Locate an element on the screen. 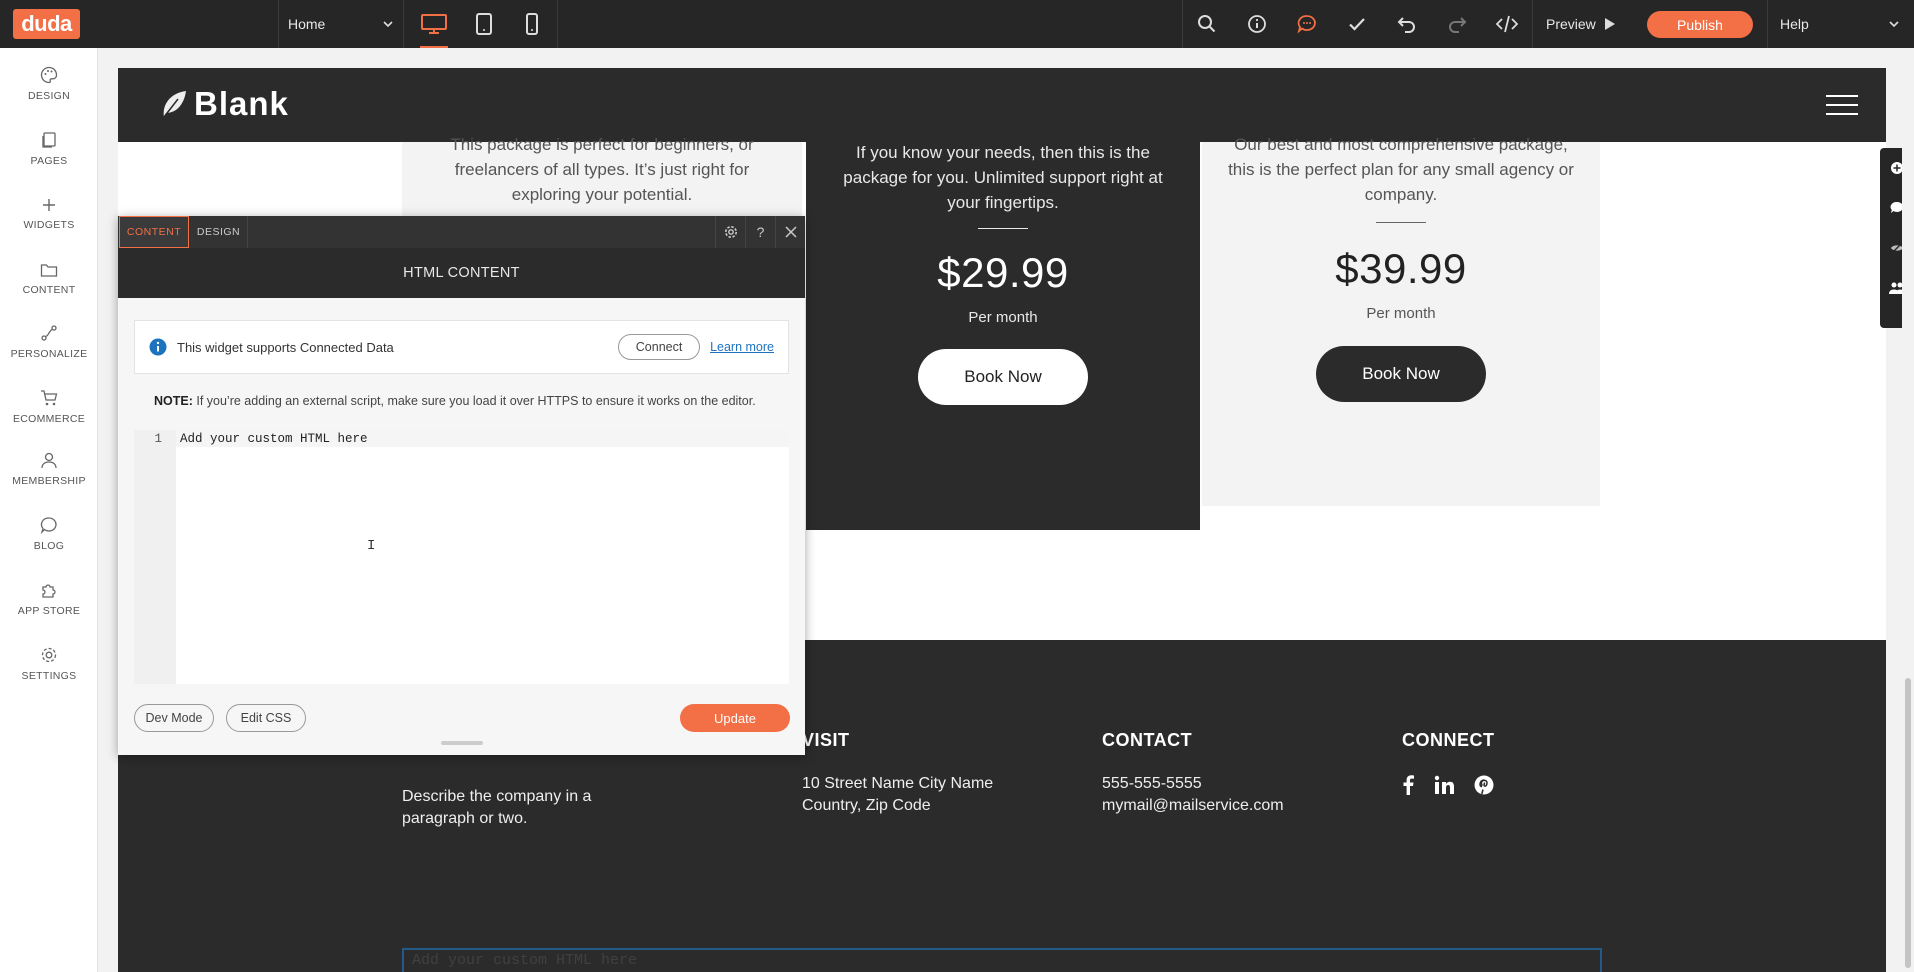 The height and width of the screenshot is (972, 1914). html-widget-placeholder: Add your custom HTML here is located at coordinates (1002, 960).